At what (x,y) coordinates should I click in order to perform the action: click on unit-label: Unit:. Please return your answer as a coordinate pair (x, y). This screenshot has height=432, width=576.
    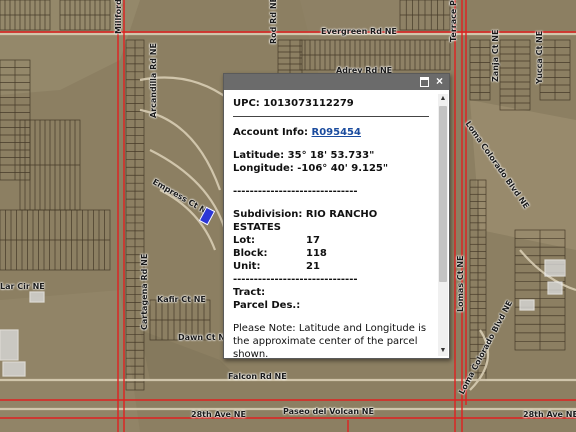
    Looking at the image, I should click on (247, 266).